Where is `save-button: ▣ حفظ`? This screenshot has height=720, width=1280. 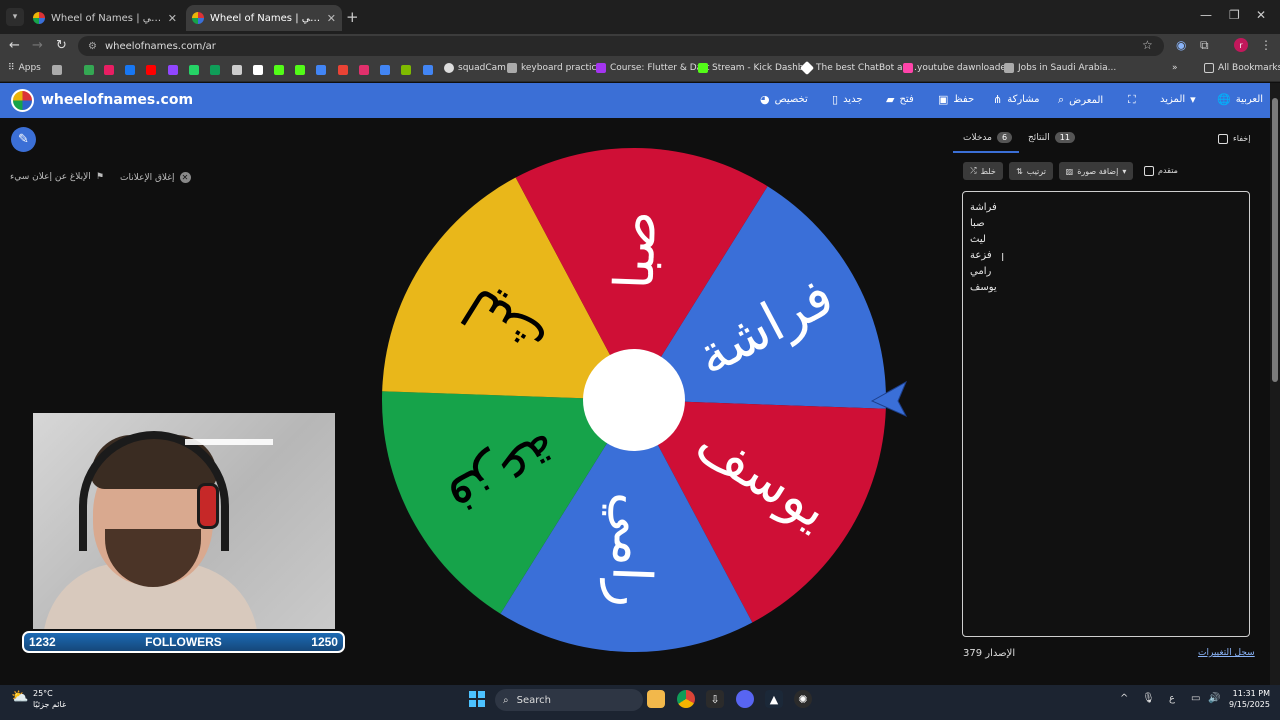 save-button: ▣ حفظ is located at coordinates (956, 99).